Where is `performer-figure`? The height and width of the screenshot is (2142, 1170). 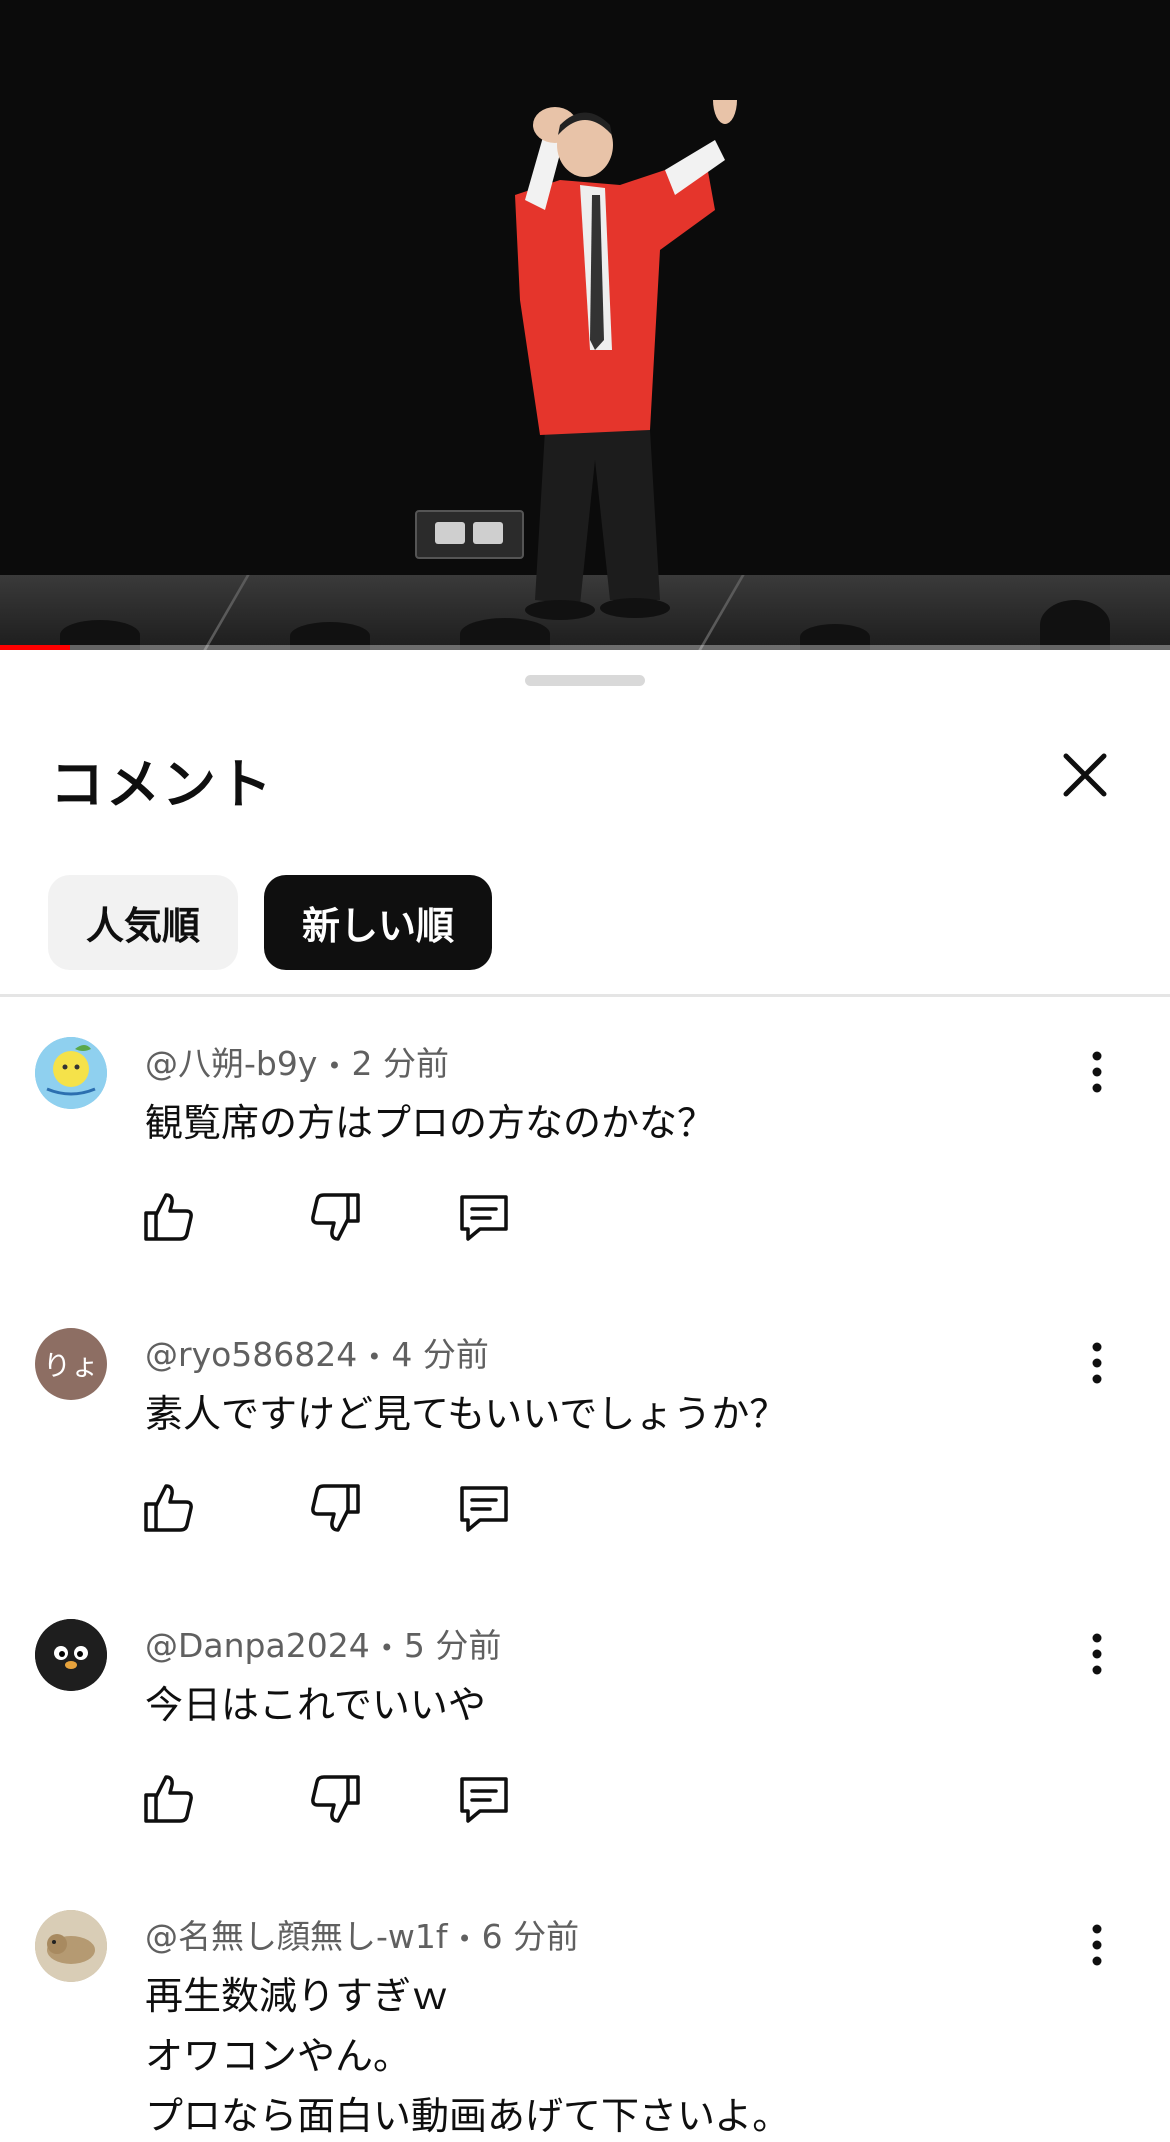
performer-figure is located at coordinates (626, 360).